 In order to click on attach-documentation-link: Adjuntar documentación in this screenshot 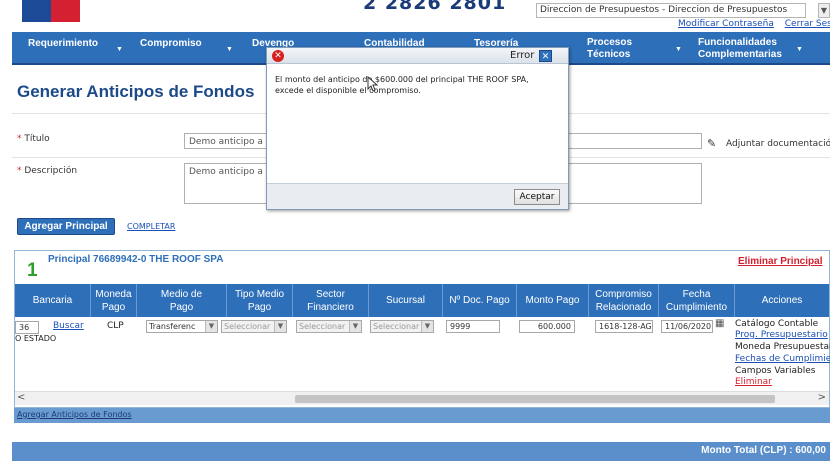, I will do `click(778, 144)`.